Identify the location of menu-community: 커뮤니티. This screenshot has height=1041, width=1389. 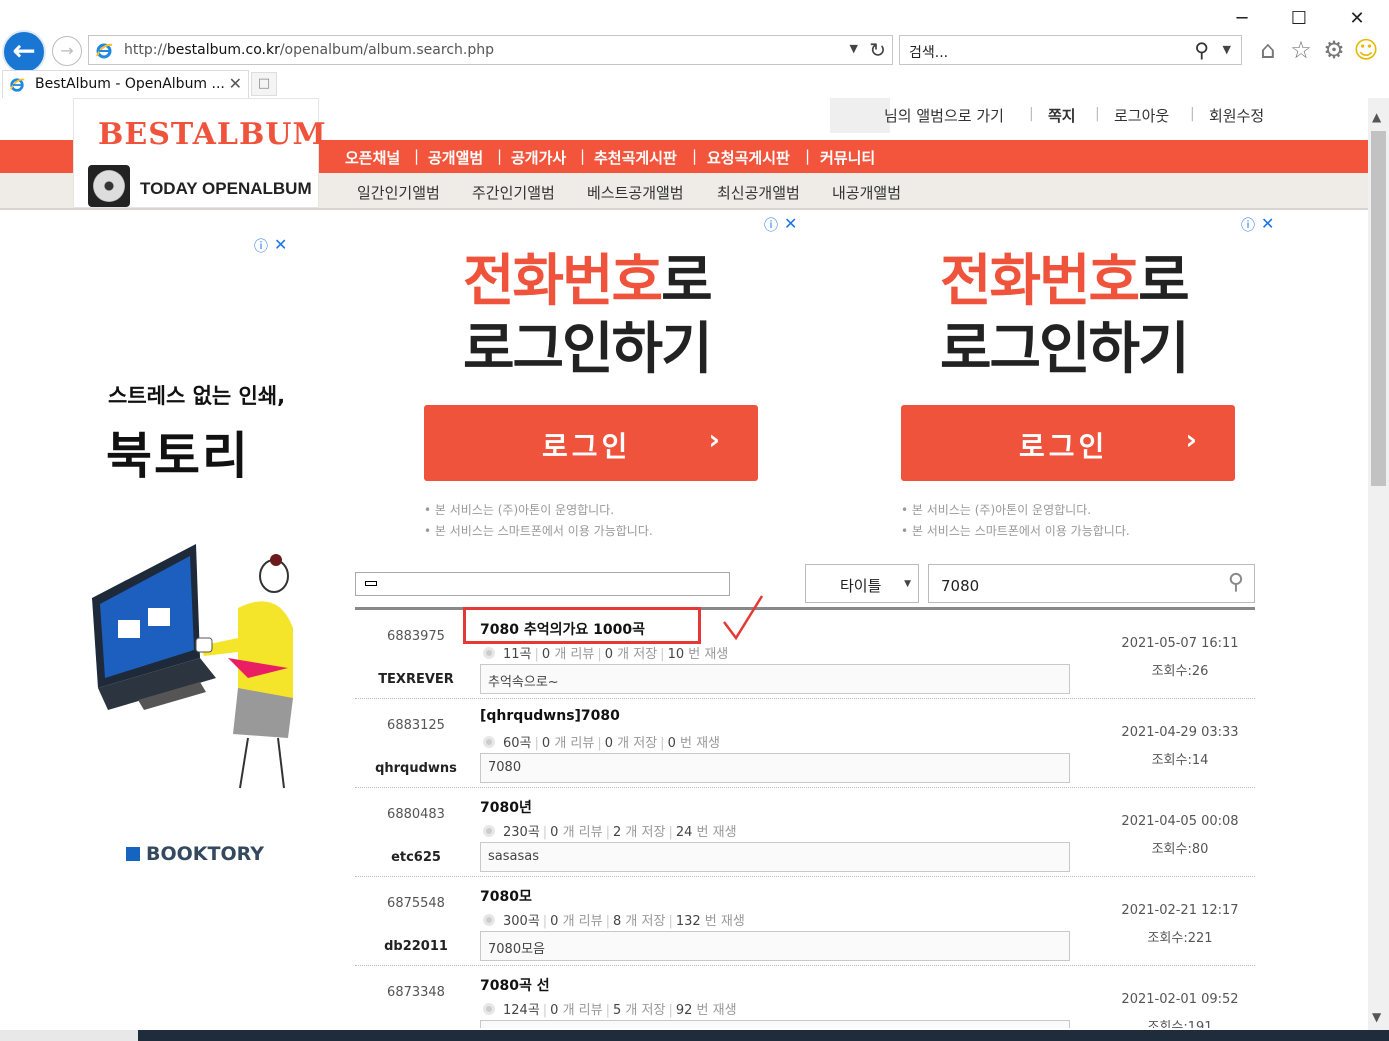
(847, 157).